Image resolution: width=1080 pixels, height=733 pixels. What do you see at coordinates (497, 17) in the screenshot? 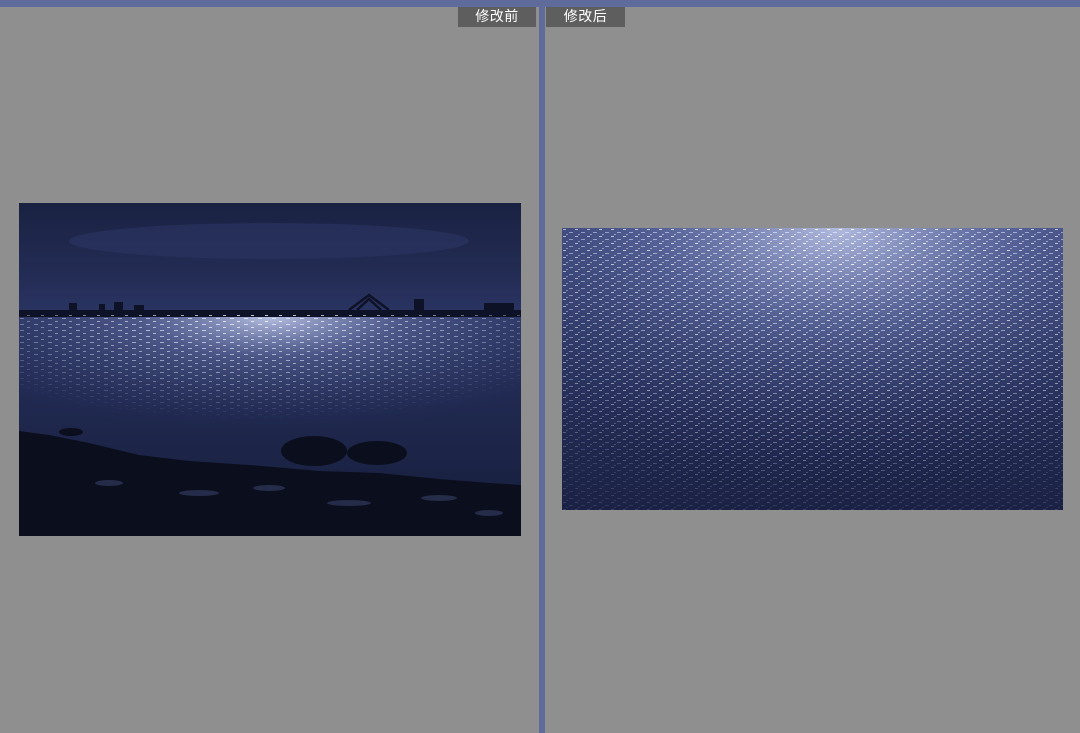
I see `before-label: 修改前` at bounding box center [497, 17].